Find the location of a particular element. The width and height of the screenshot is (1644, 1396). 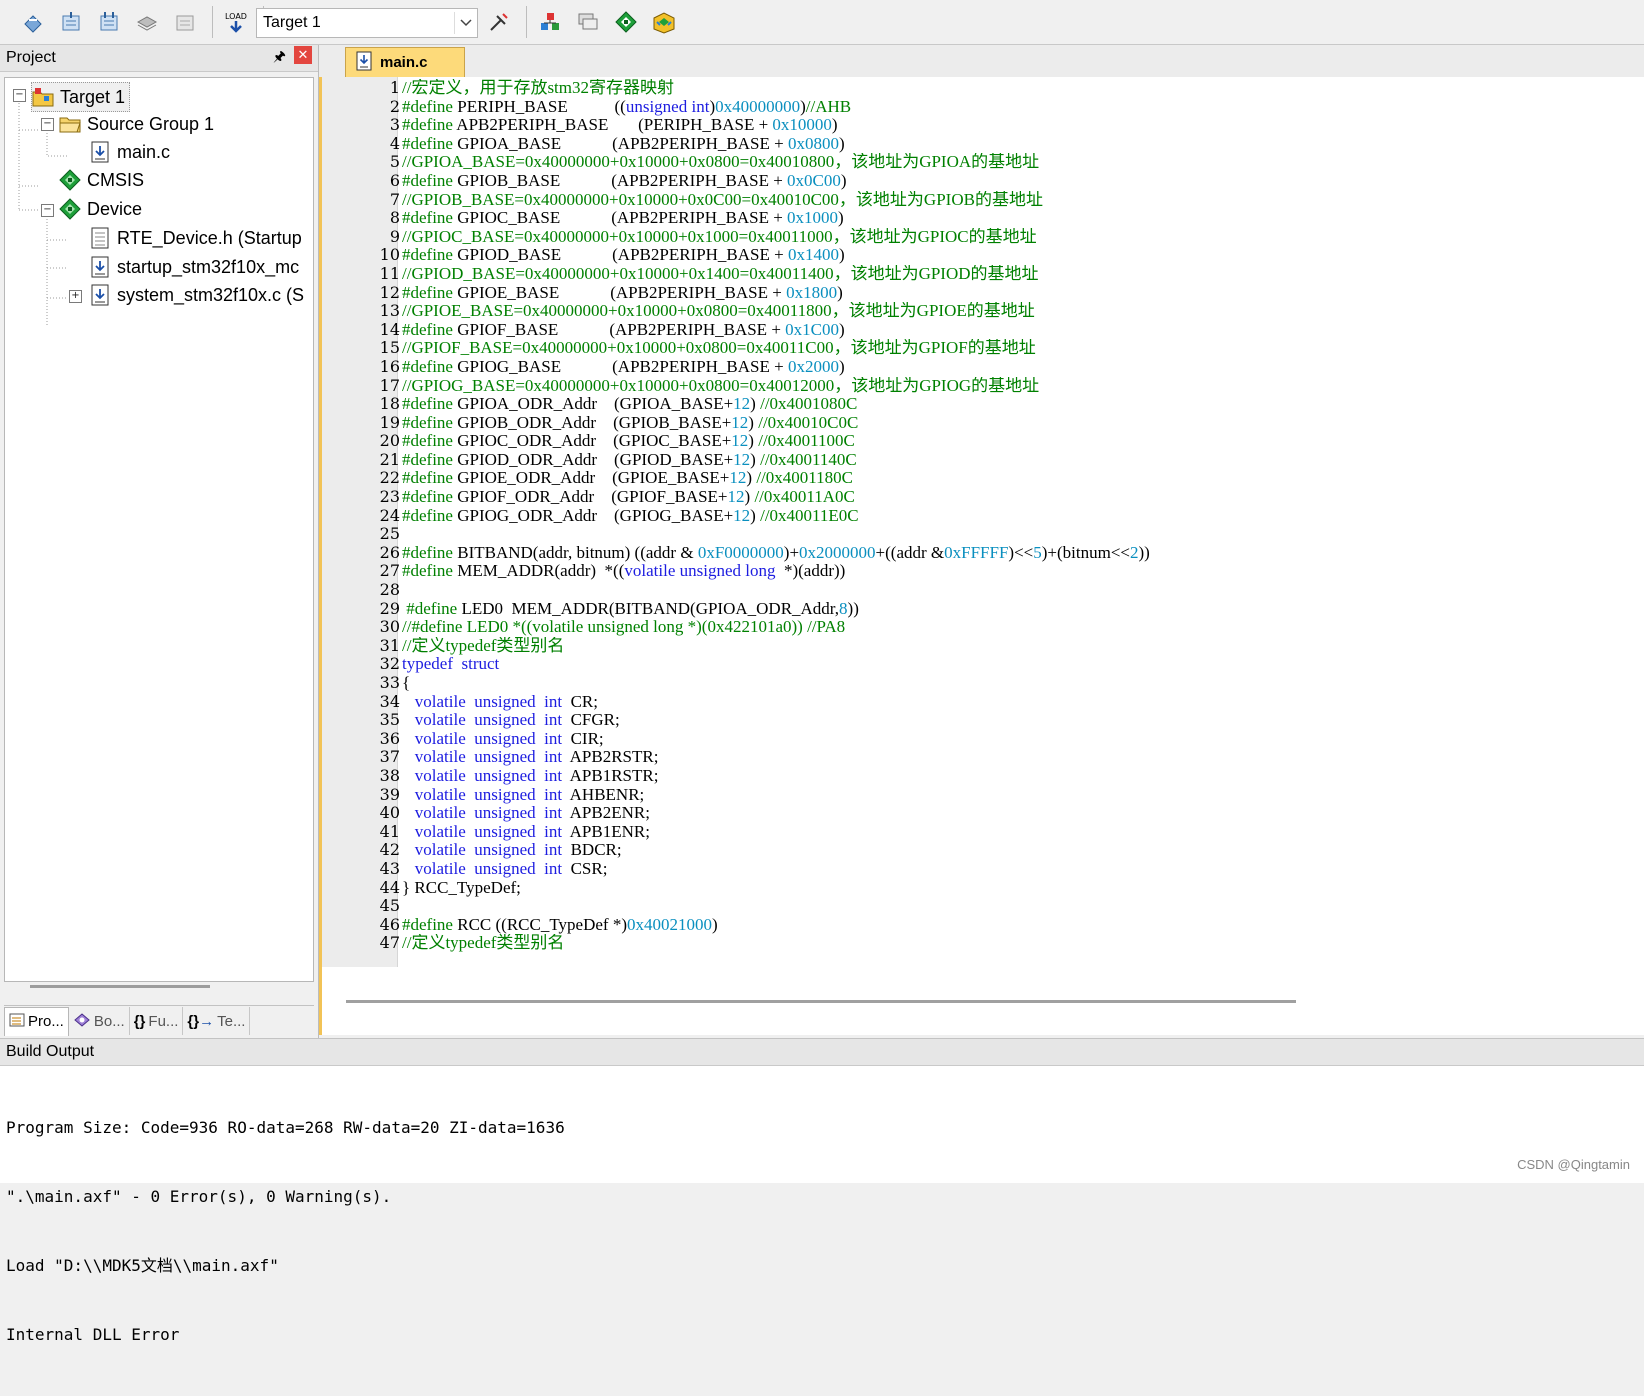

expand-icon: + is located at coordinates (75, 296).